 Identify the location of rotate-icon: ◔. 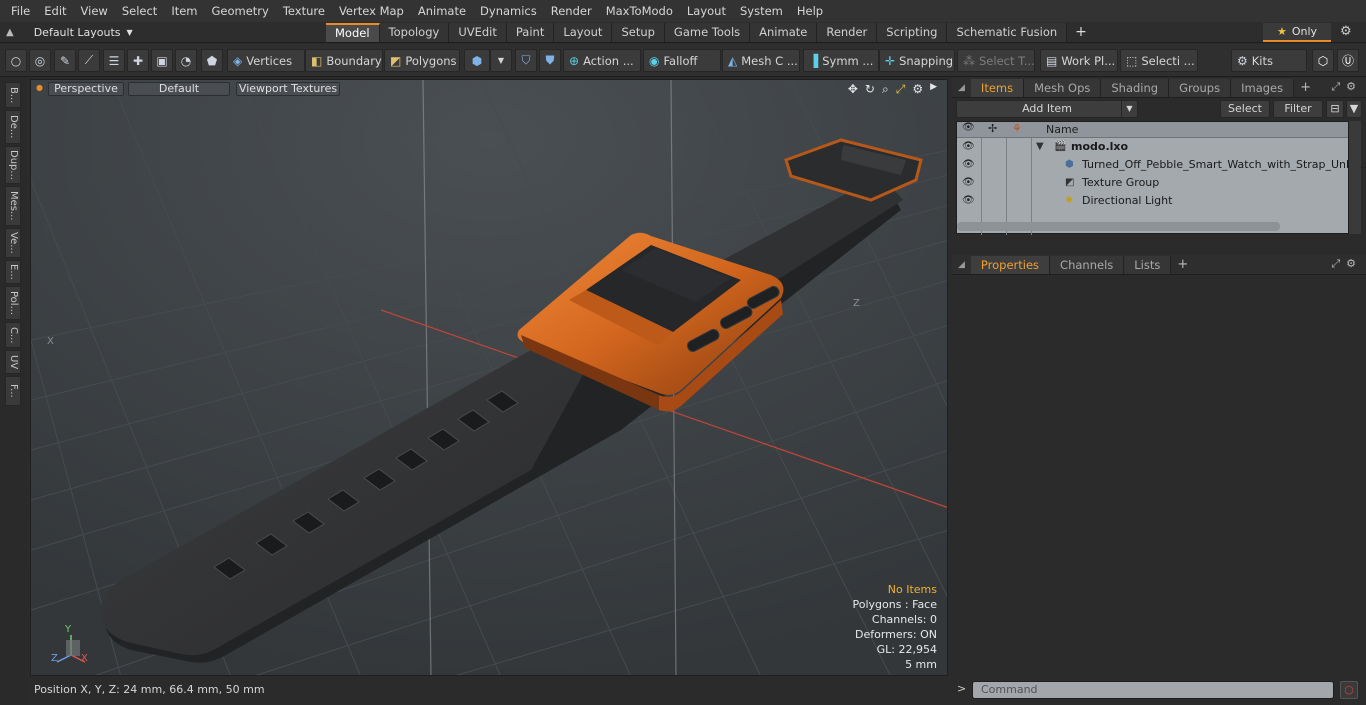
(186, 60).